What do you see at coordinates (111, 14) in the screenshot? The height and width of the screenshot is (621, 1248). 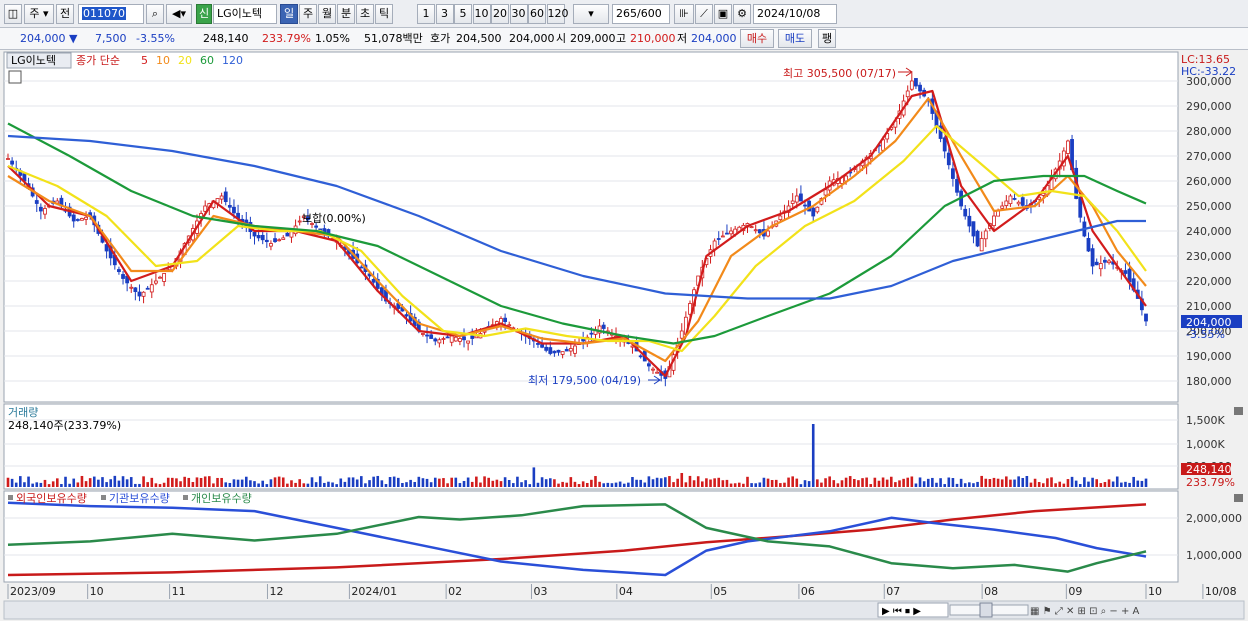 I see `stock-code-input: 011070` at bounding box center [111, 14].